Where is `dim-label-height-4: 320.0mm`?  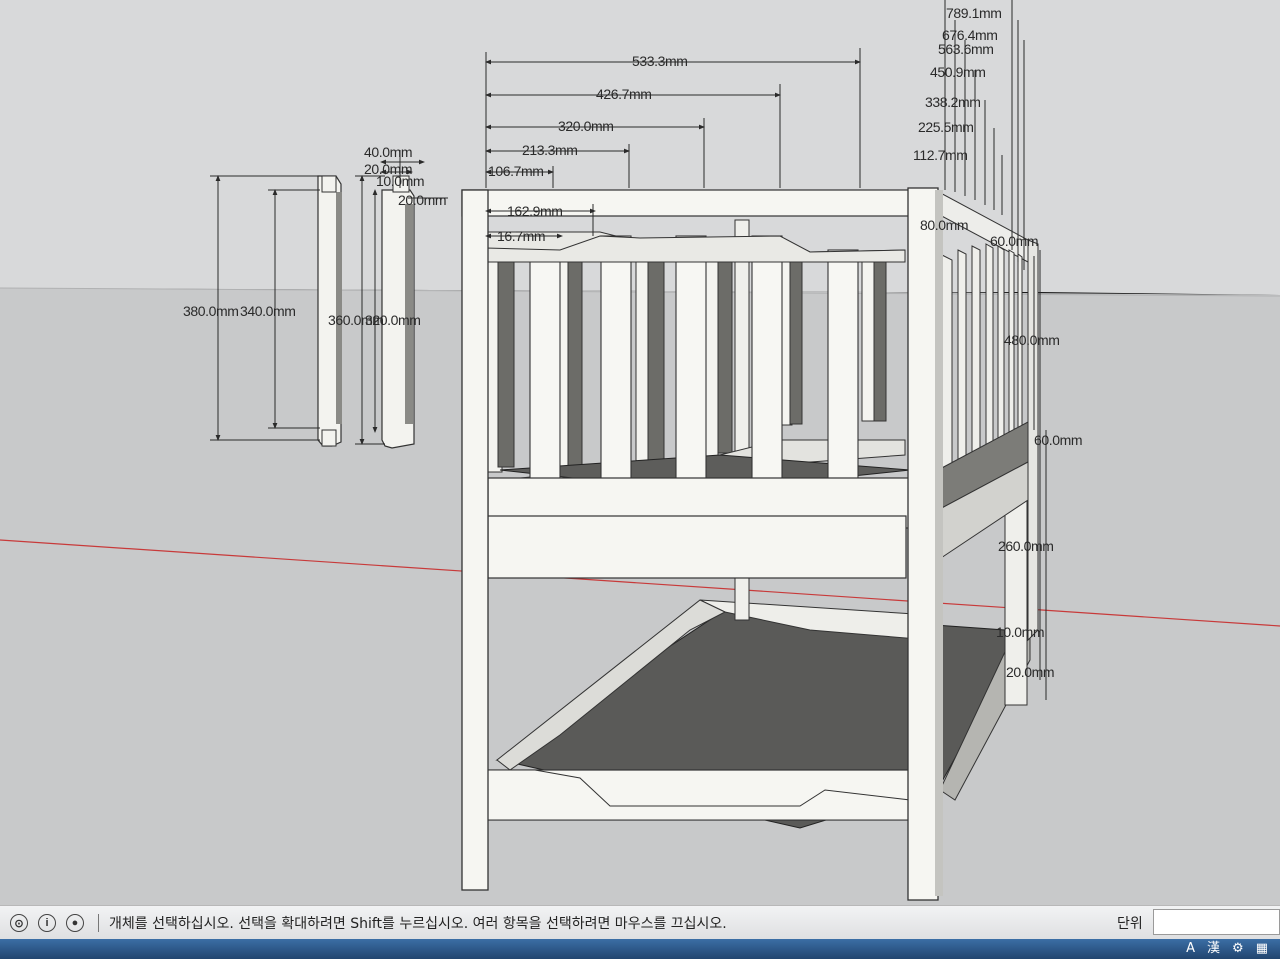
dim-label-height-4: 320.0mm is located at coordinates (393, 320).